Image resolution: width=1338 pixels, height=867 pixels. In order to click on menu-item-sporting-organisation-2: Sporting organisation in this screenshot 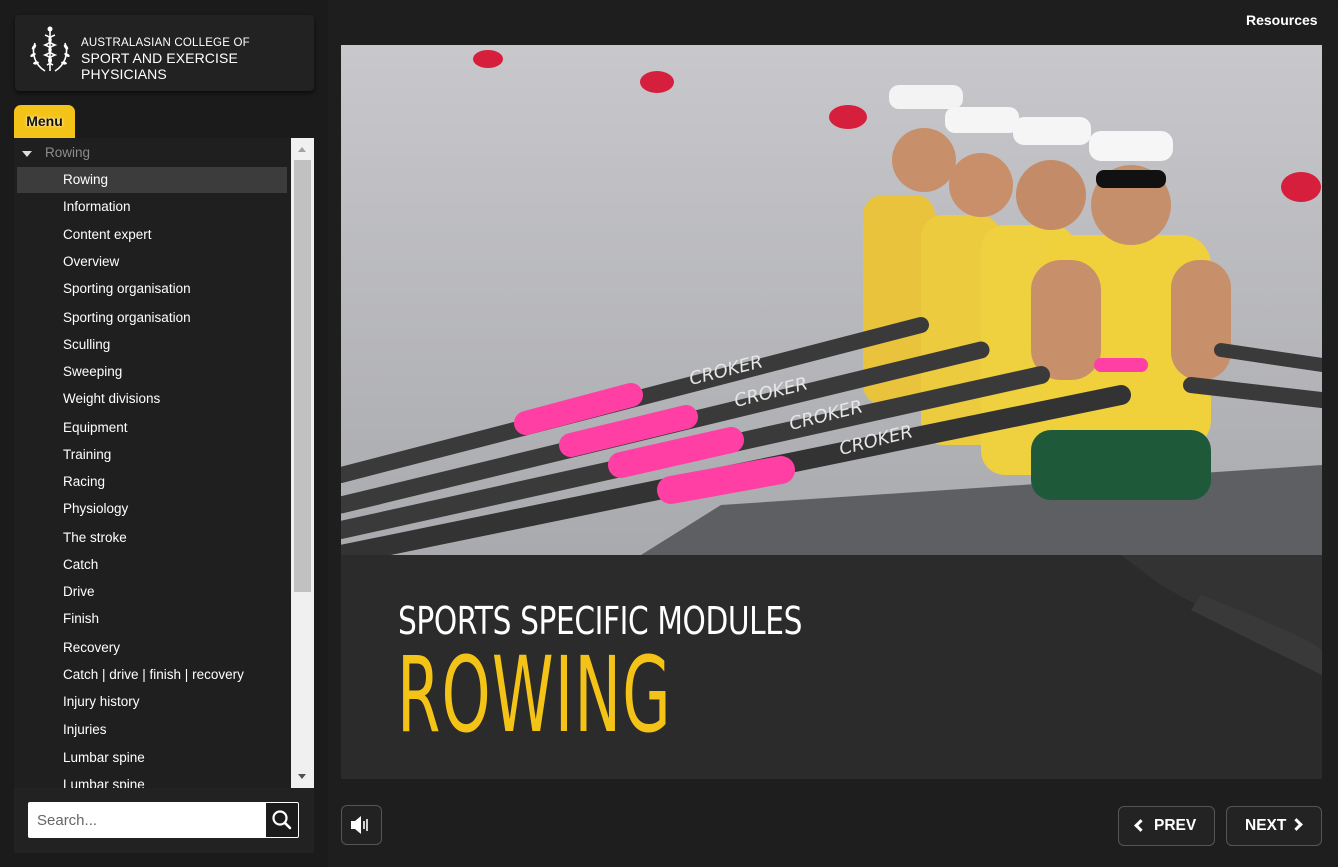, I will do `click(152, 318)`.